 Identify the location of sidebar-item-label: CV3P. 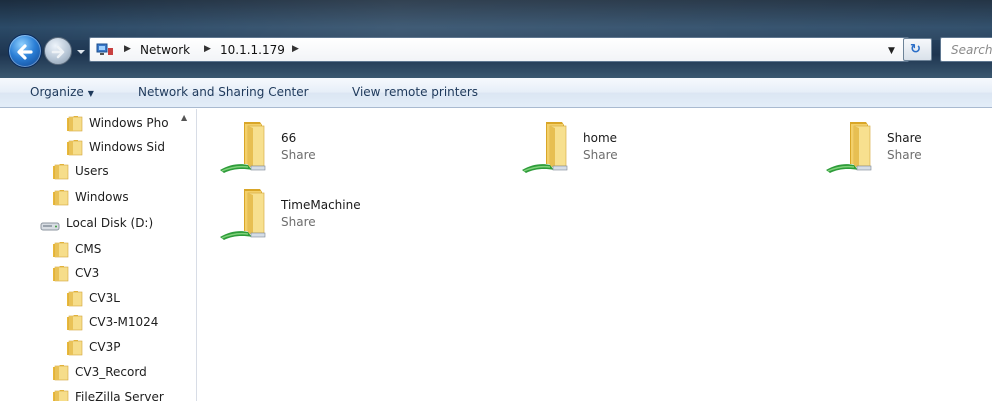
(105, 347).